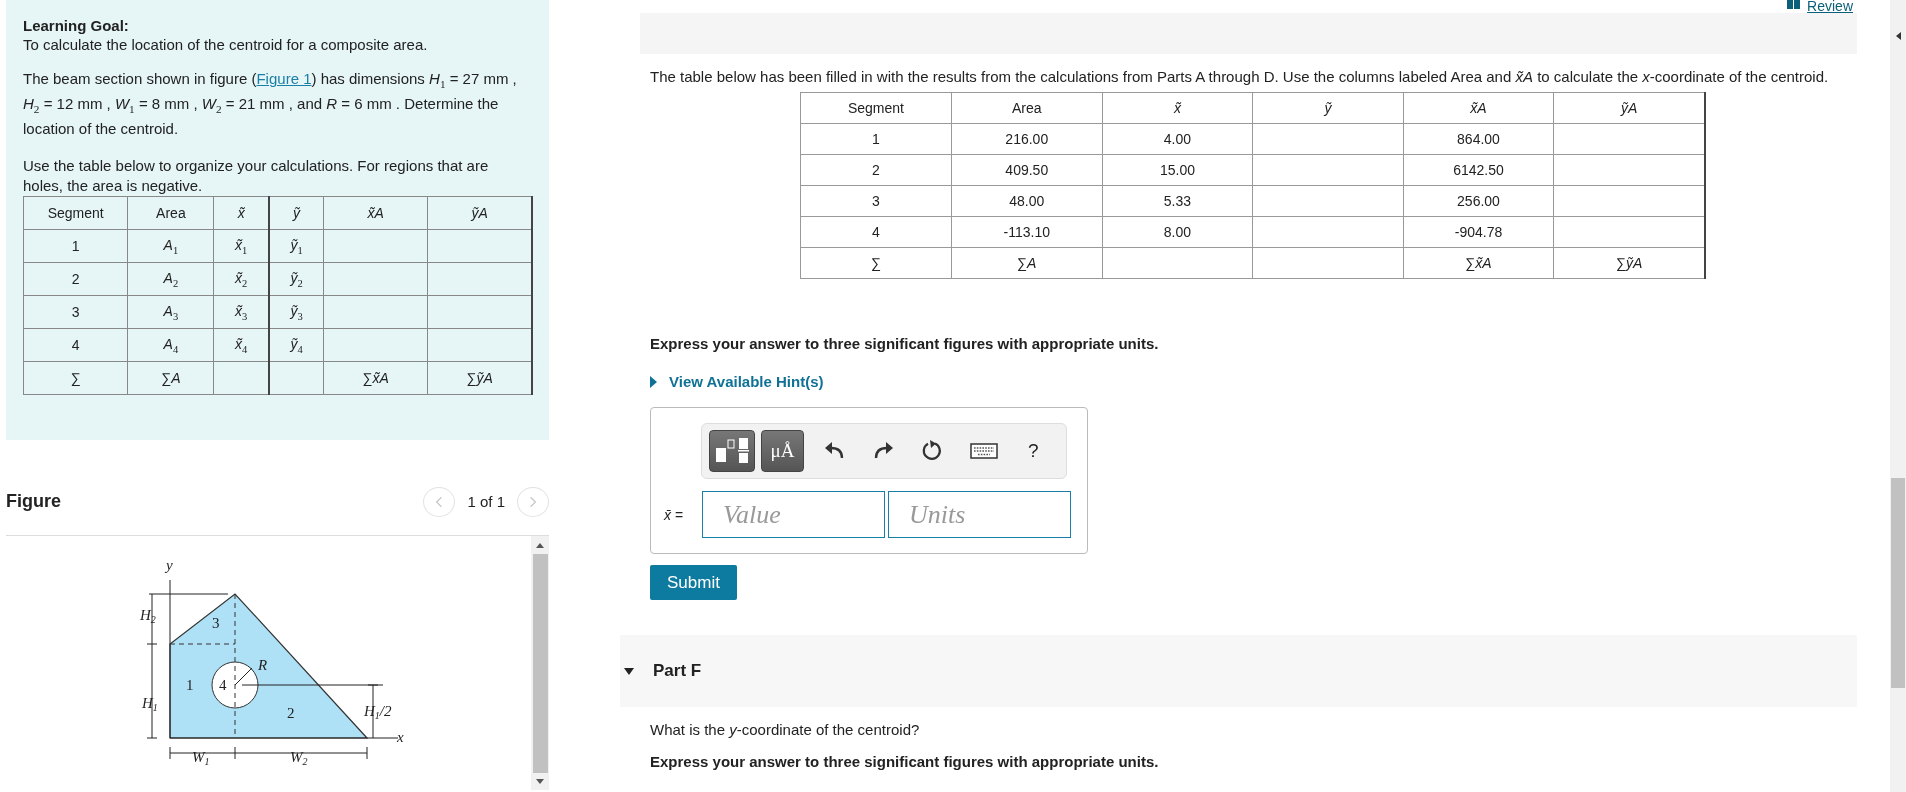  What do you see at coordinates (256, 176) in the screenshot?
I see `table-instructions: Use the table below to organize your calculations. For regions that are holes, the area is negative.` at bounding box center [256, 176].